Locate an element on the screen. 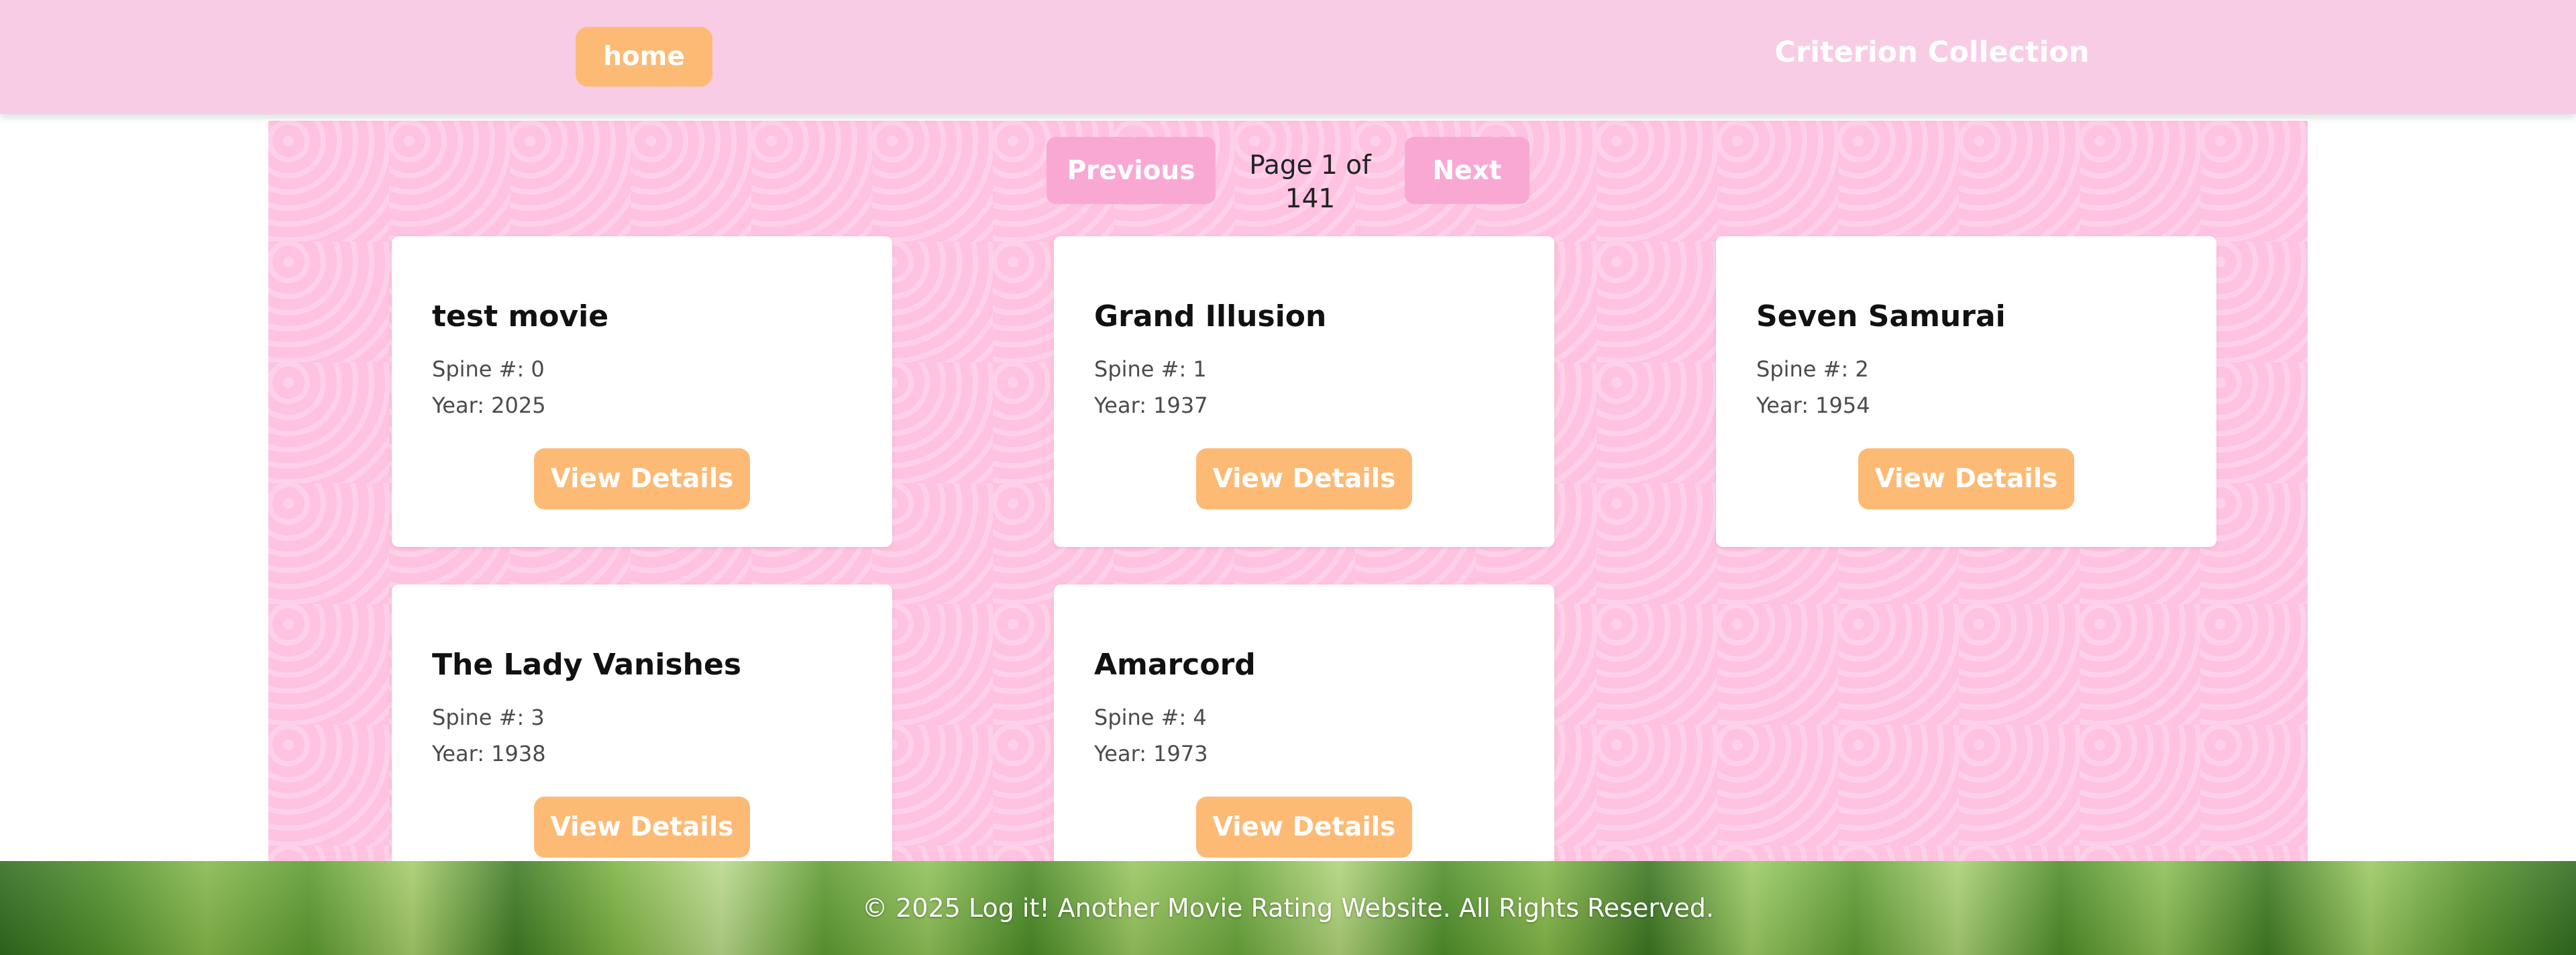 This screenshot has height=955, width=2576. movie-year: Year: 1954 is located at coordinates (1813, 405).